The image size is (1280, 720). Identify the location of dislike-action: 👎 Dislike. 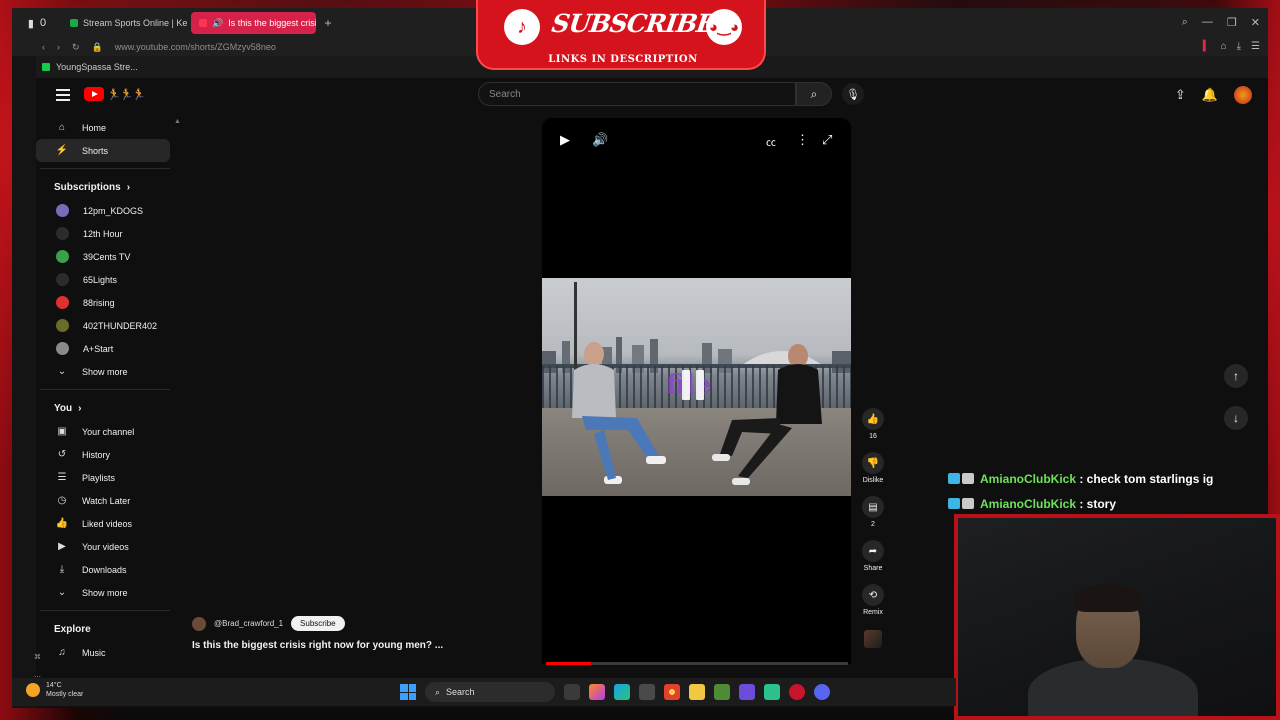
(873, 469).